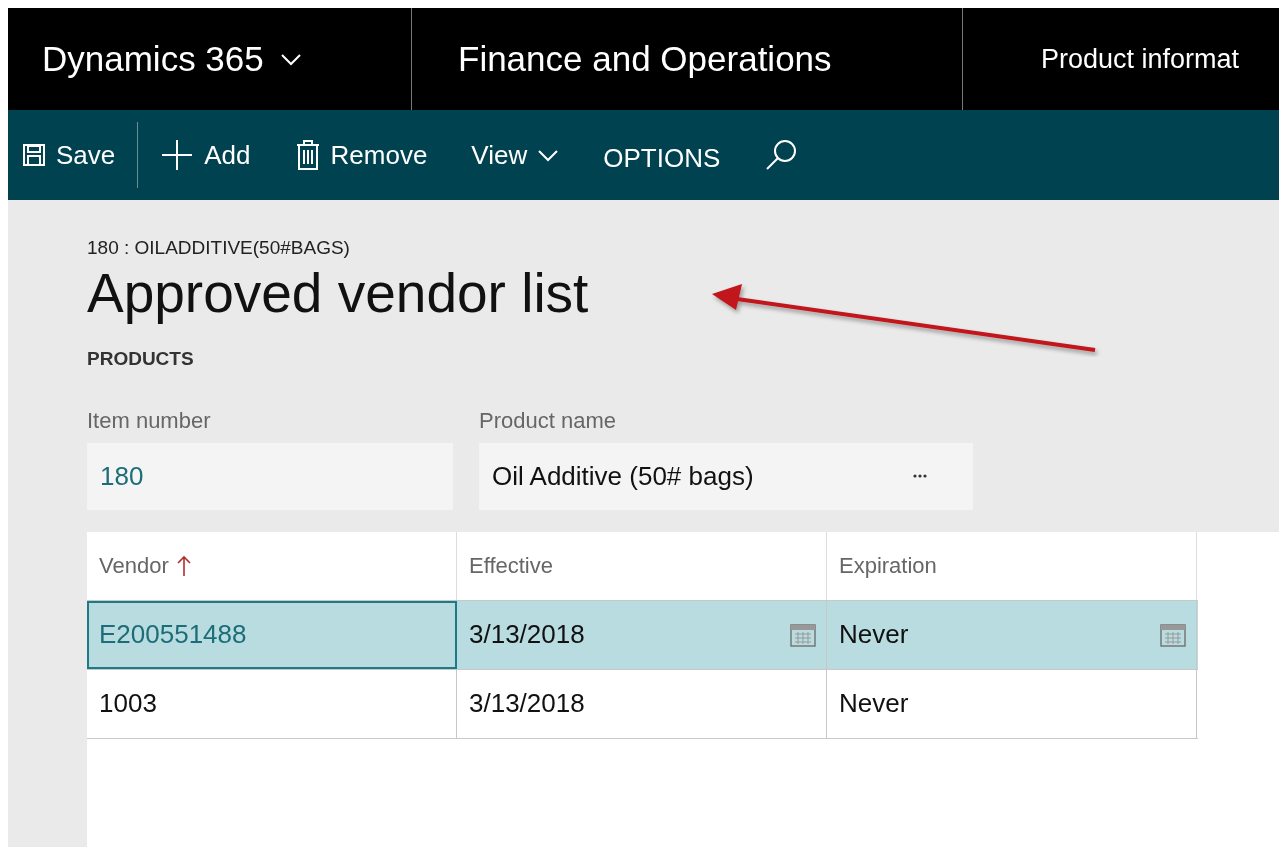 Image resolution: width=1279 pixels, height=847 pixels. What do you see at coordinates (338, 292) in the screenshot?
I see `page-title: Approved vendor list` at bounding box center [338, 292].